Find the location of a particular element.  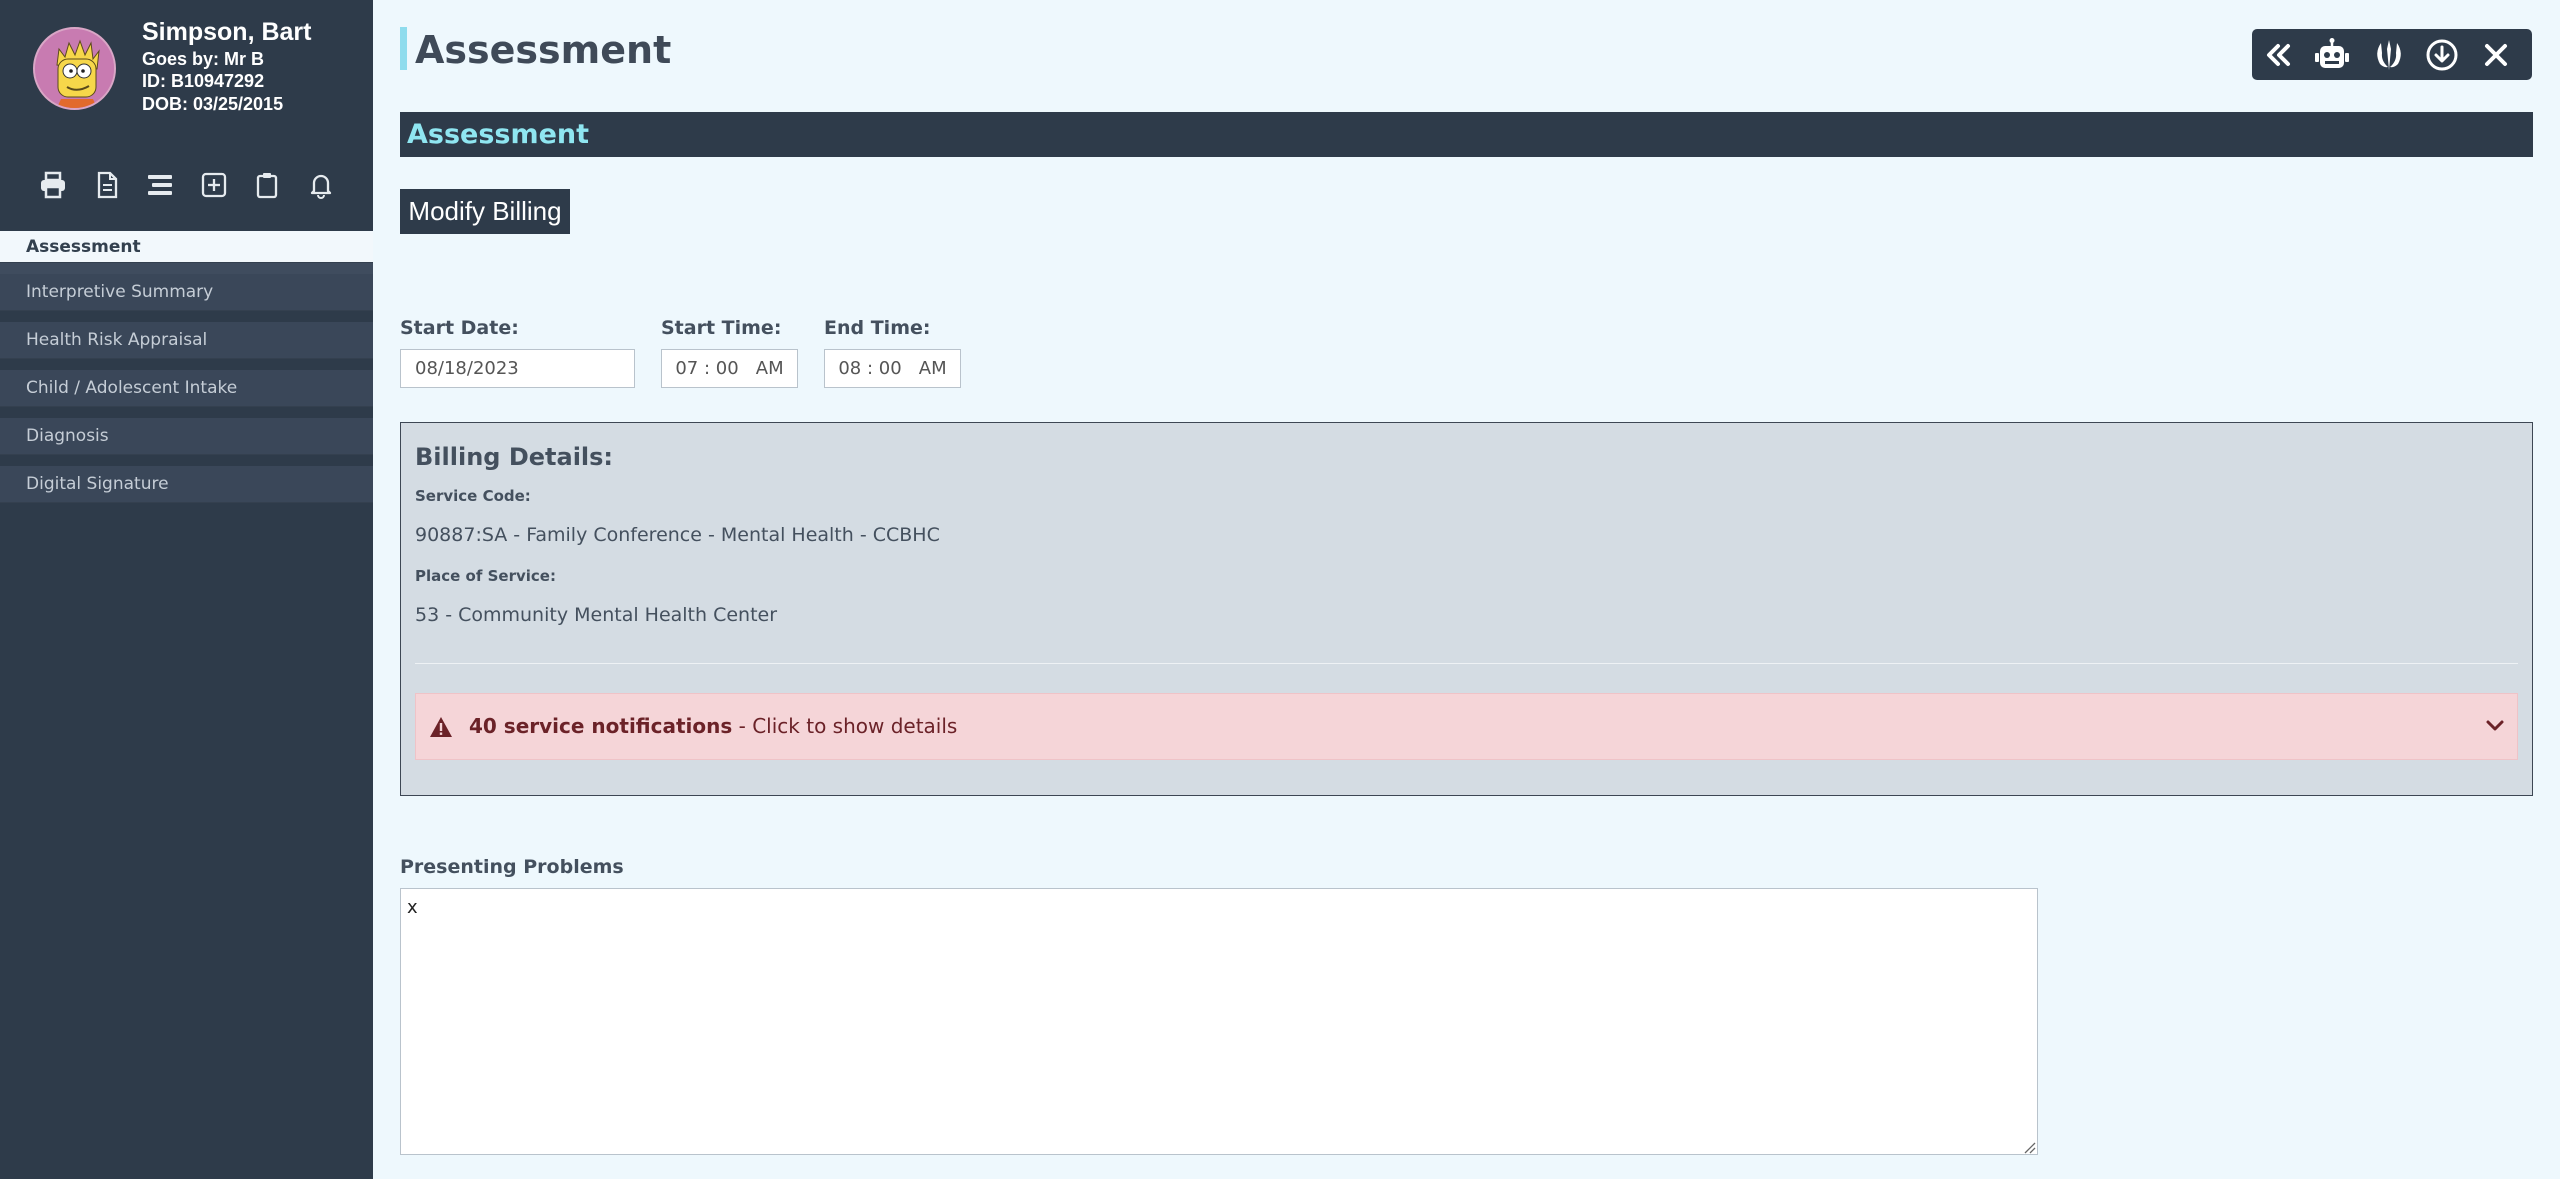

service-code-label: Service Code: is located at coordinates (473, 496).